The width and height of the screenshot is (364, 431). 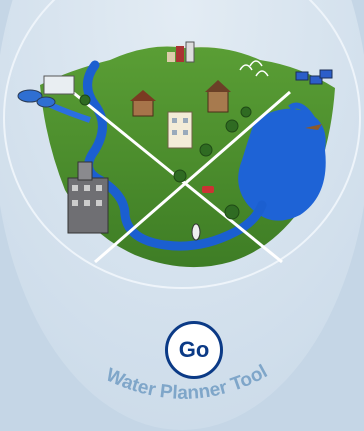 What do you see at coordinates (180, 130) in the screenshot?
I see `office-building-icon` at bounding box center [180, 130].